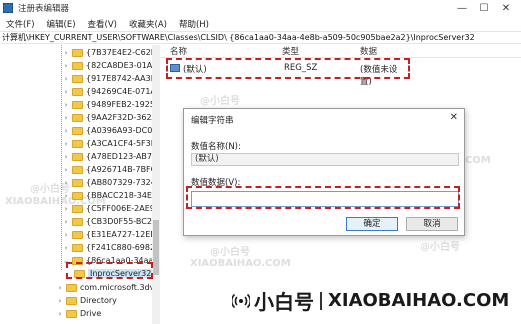  I want to click on regedit-app-icon, so click(8, 8).